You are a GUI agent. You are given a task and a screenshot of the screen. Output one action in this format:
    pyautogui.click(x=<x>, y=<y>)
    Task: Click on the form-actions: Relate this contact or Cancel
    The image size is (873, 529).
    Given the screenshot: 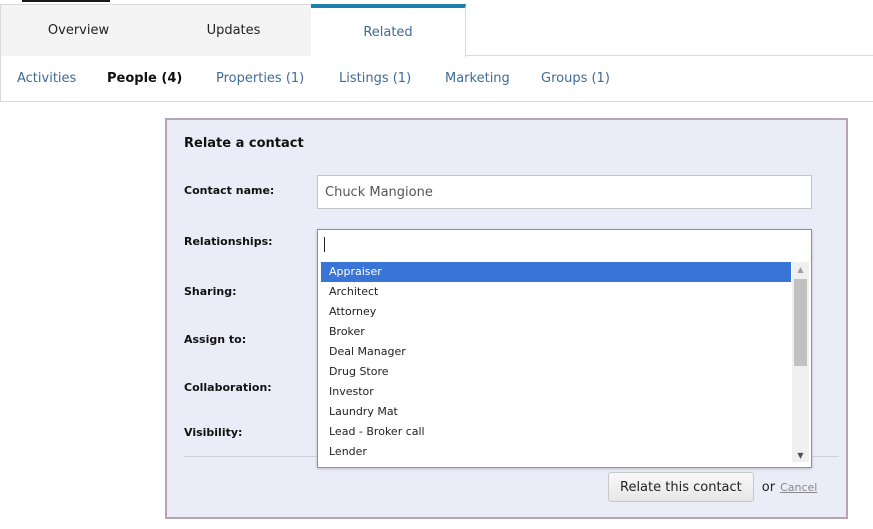 What is the action you would take?
    pyautogui.click(x=712, y=487)
    